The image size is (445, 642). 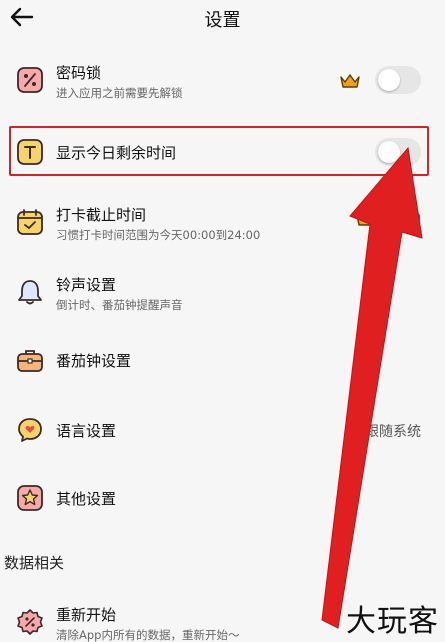 What do you see at coordinates (30, 152) in the screenshot?
I see `text-t-icon` at bounding box center [30, 152].